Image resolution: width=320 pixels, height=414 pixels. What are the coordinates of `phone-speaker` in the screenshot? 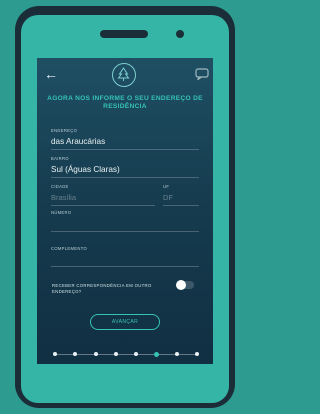 It's located at (124, 34).